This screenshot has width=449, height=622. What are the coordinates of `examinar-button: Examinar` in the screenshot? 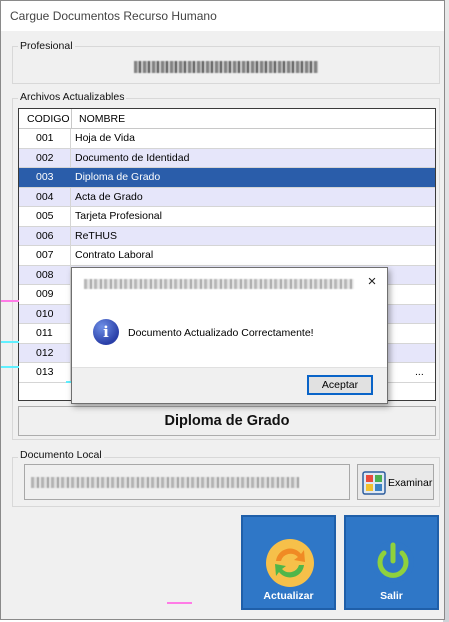 It's located at (395, 482).